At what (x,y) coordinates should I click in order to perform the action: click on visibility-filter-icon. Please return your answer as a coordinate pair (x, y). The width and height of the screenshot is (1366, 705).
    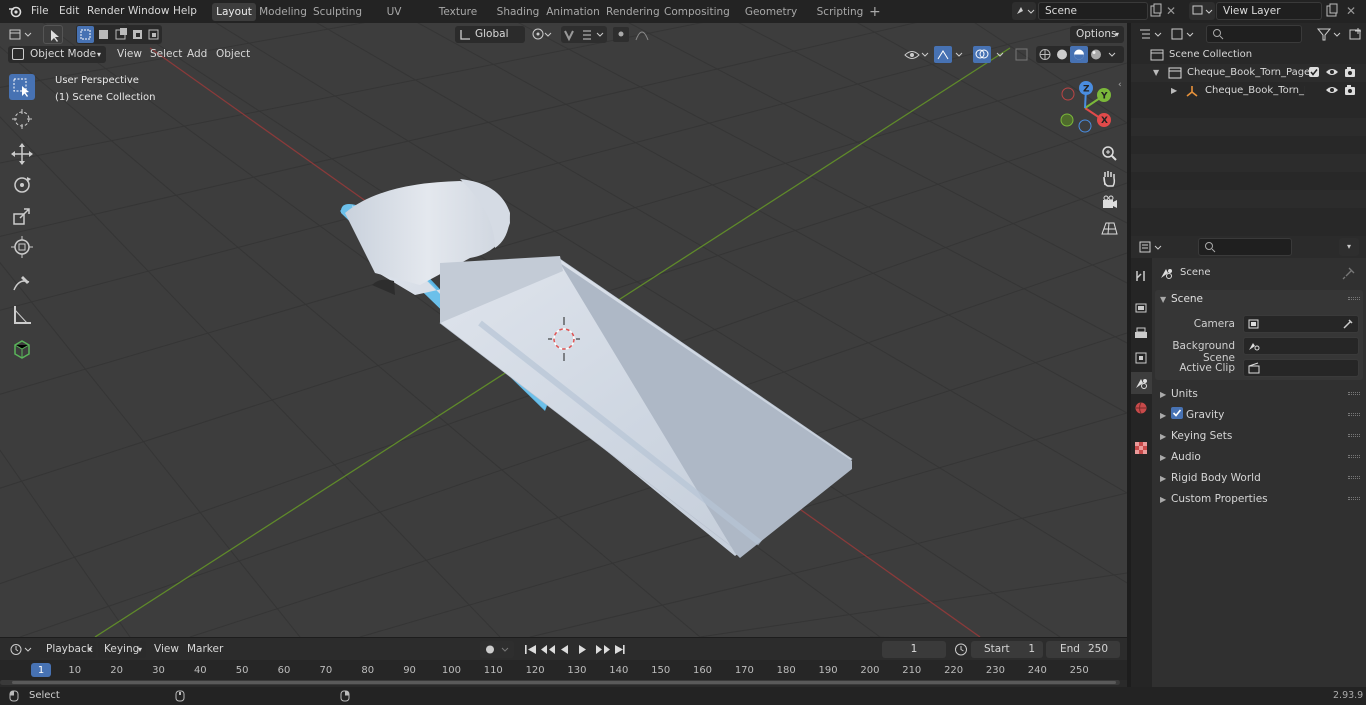
    Looking at the image, I should click on (917, 54).